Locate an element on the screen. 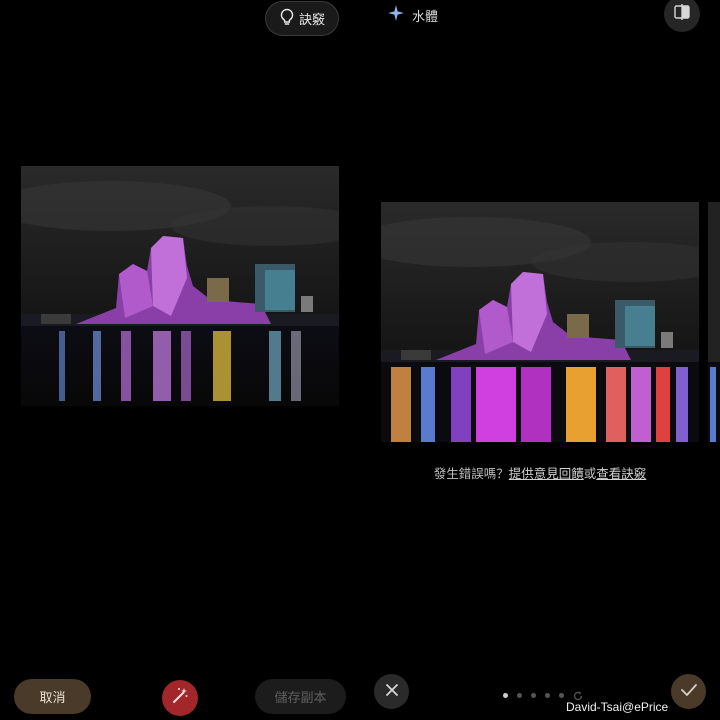  next-result-photo is located at coordinates (714, 322).